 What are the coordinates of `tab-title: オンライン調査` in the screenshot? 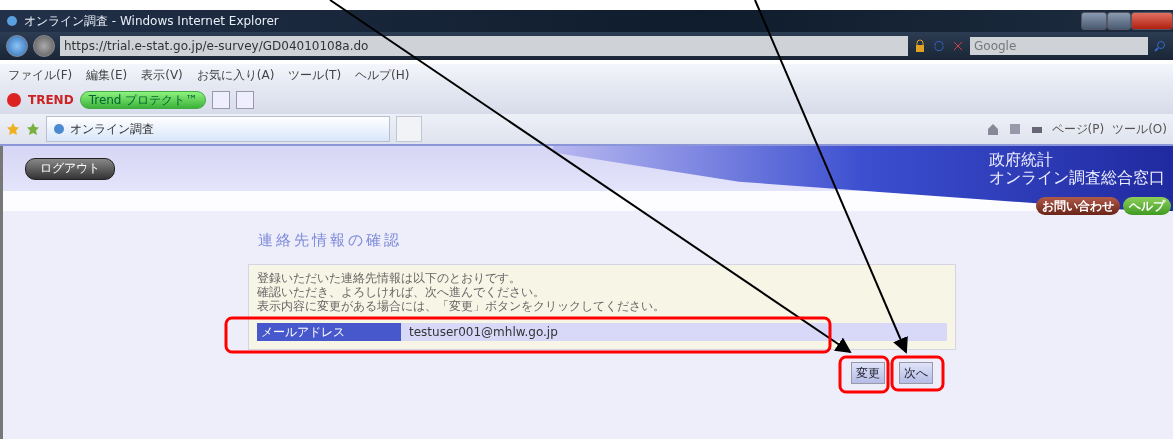 It's located at (112, 129).